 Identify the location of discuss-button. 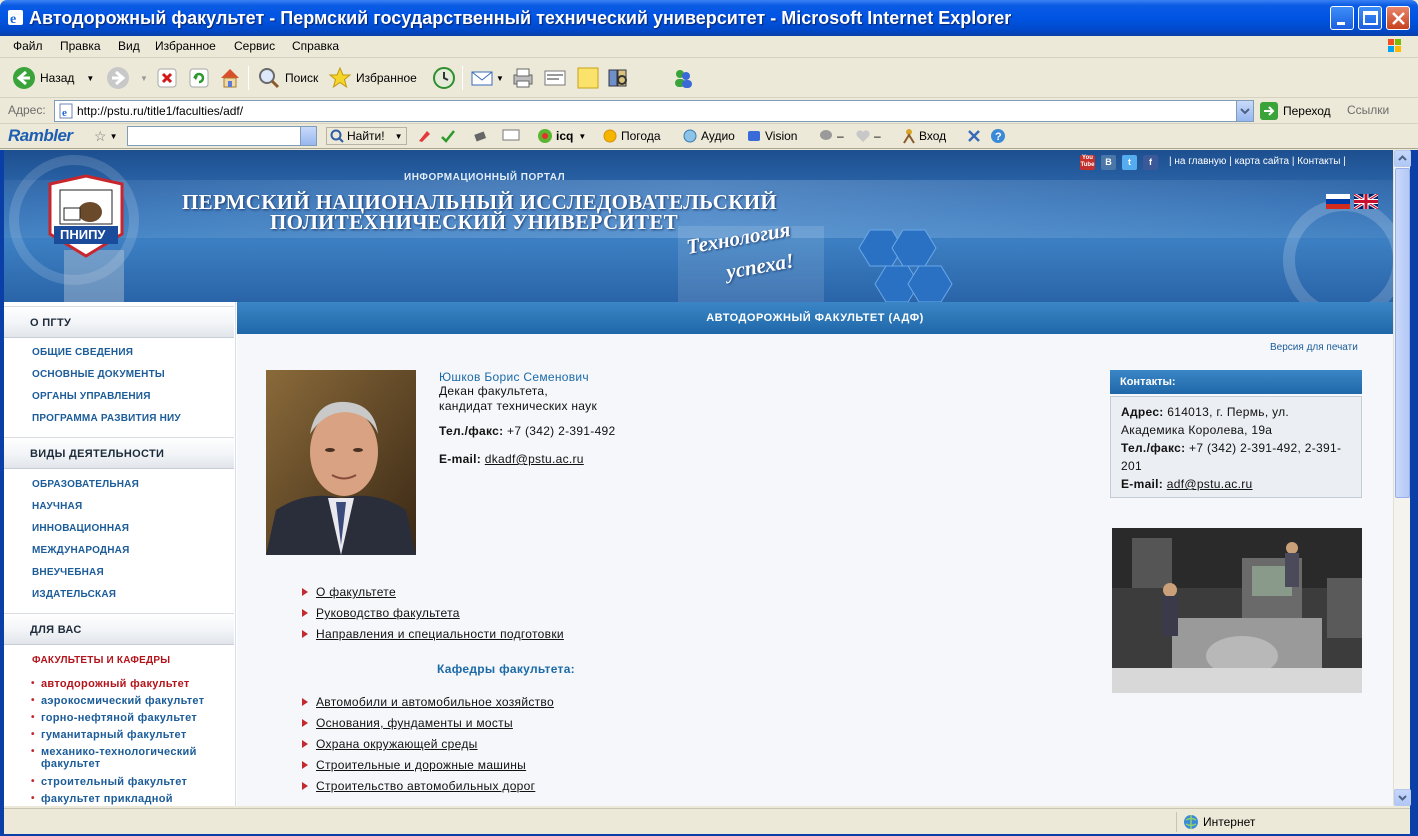
(588, 78).